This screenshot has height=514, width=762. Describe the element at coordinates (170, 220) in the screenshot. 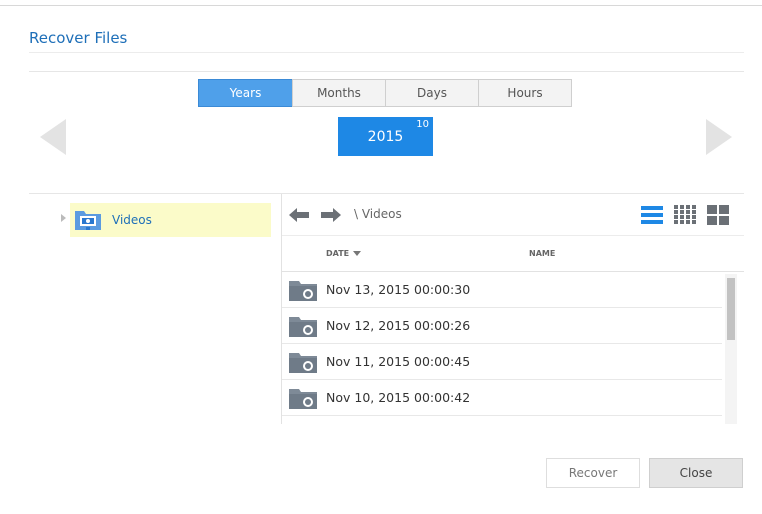

I see `tree-item-videos: Videos` at that location.